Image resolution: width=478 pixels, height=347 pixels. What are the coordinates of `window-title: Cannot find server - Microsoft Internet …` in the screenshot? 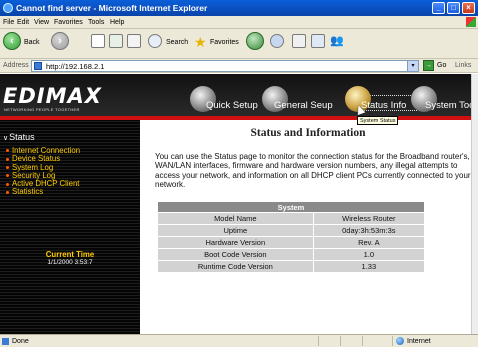 It's located at (112, 8).